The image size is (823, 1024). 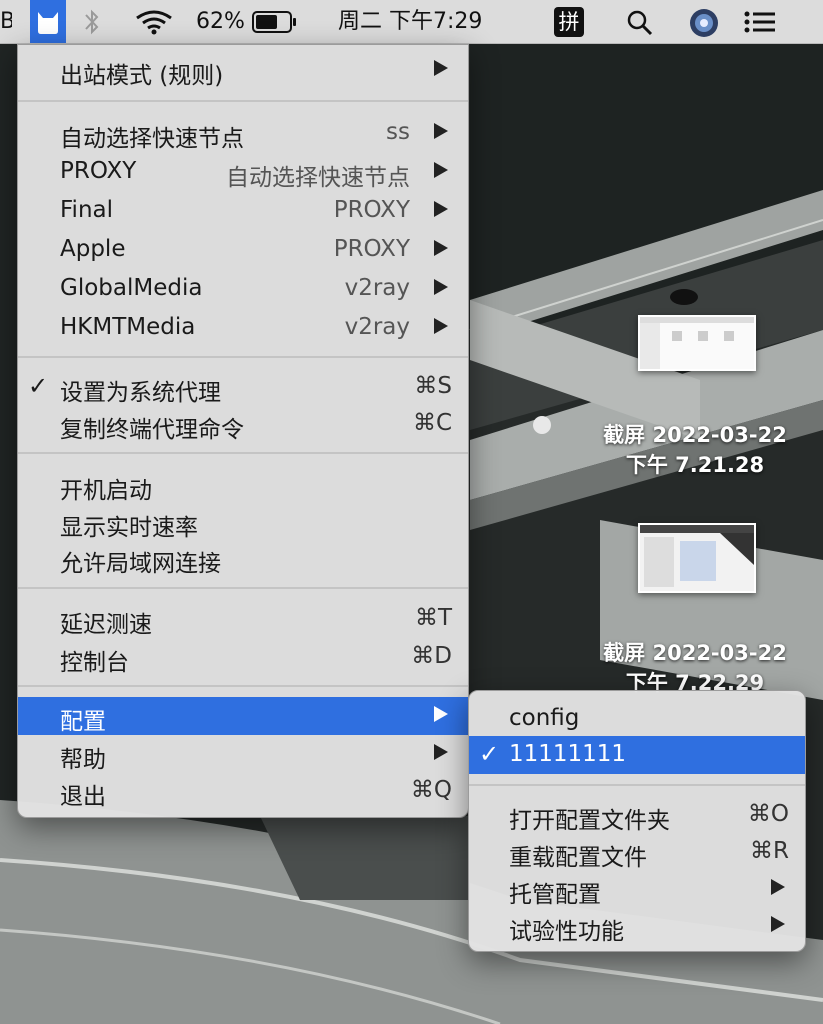 I want to click on shortcut-label: ⌘O, so click(x=768, y=814).